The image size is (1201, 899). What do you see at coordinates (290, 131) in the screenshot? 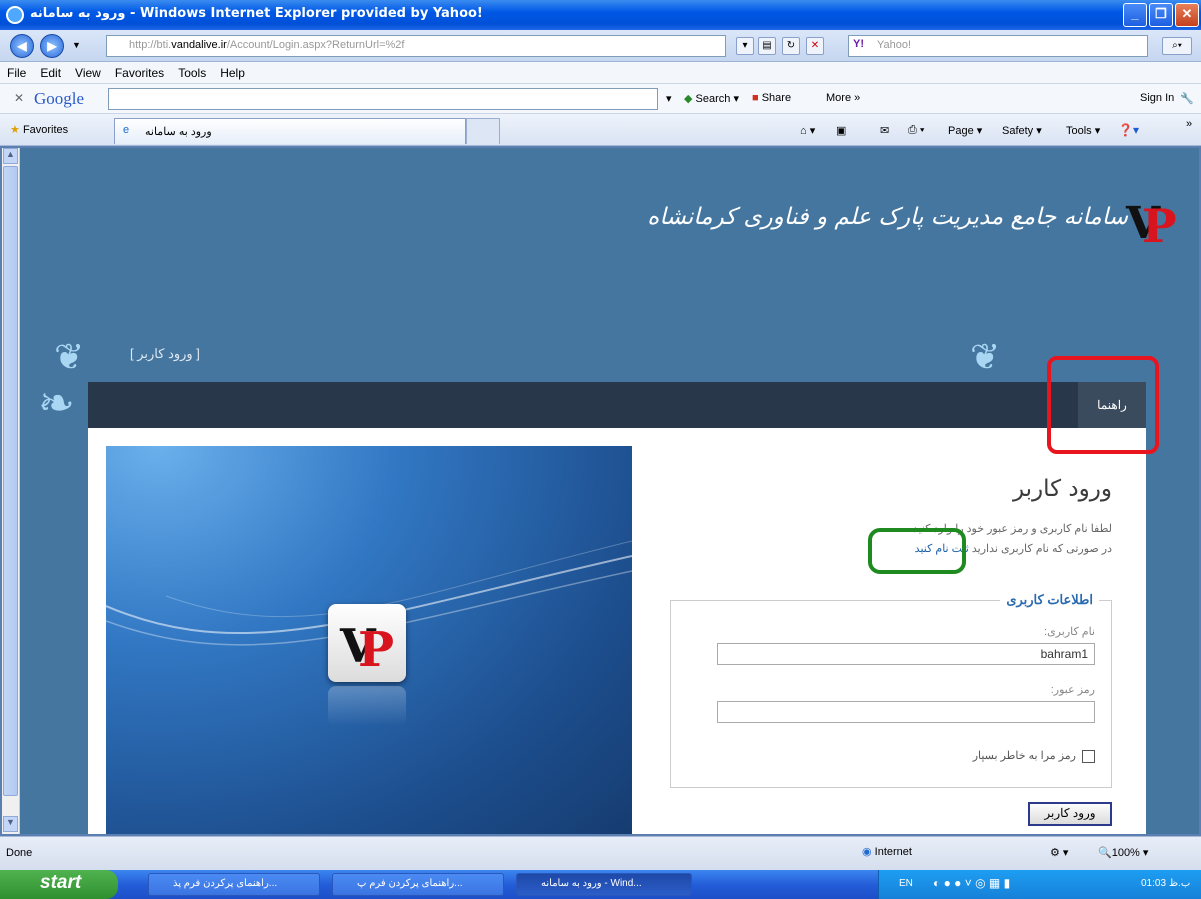
I see `browser-tab: e ورود به سامانه` at bounding box center [290, 131].